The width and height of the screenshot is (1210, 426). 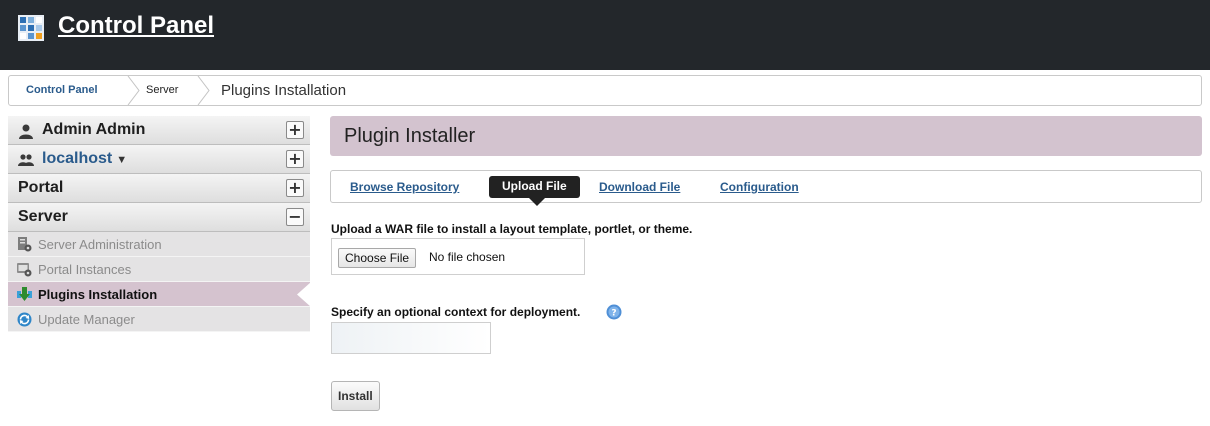 I want to click on help-icon: ?, so click(x=614, y=312).